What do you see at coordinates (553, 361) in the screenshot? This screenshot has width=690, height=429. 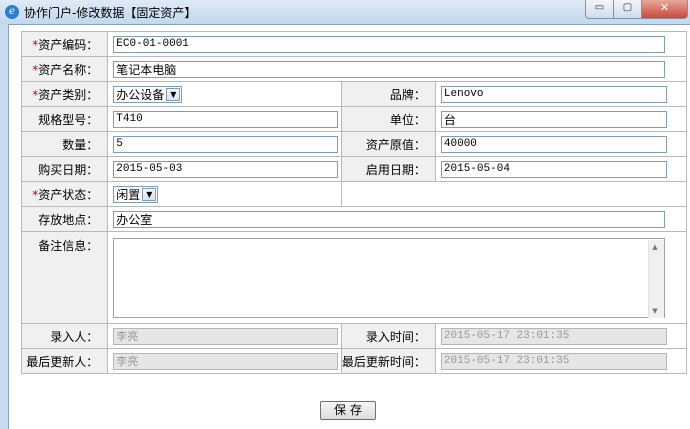 I see `last-updated-time-input` at bounding box center [553, 361].